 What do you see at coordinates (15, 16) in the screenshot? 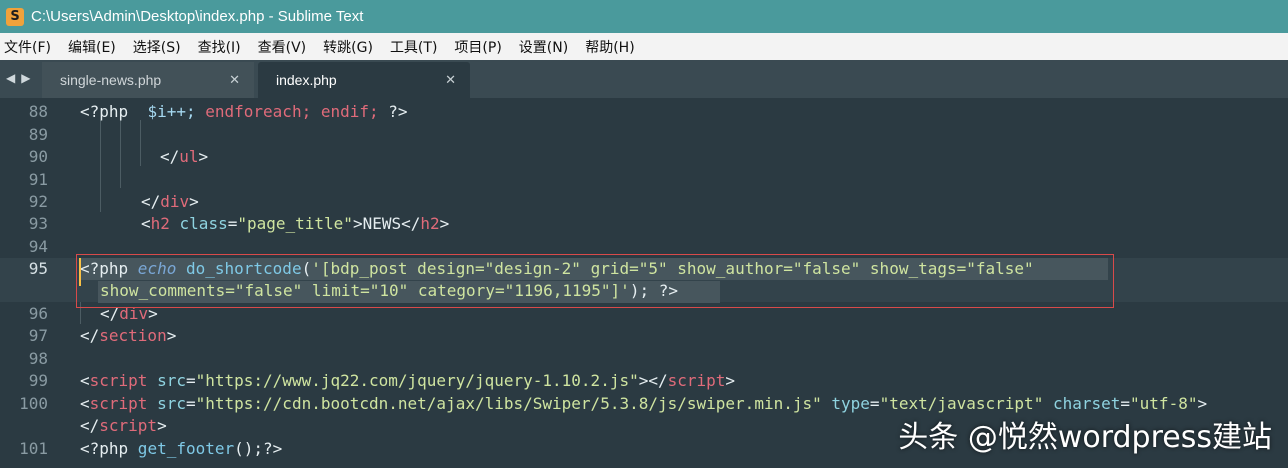
I see `sublime-app-icon: S` at bounding box center [15, 16].